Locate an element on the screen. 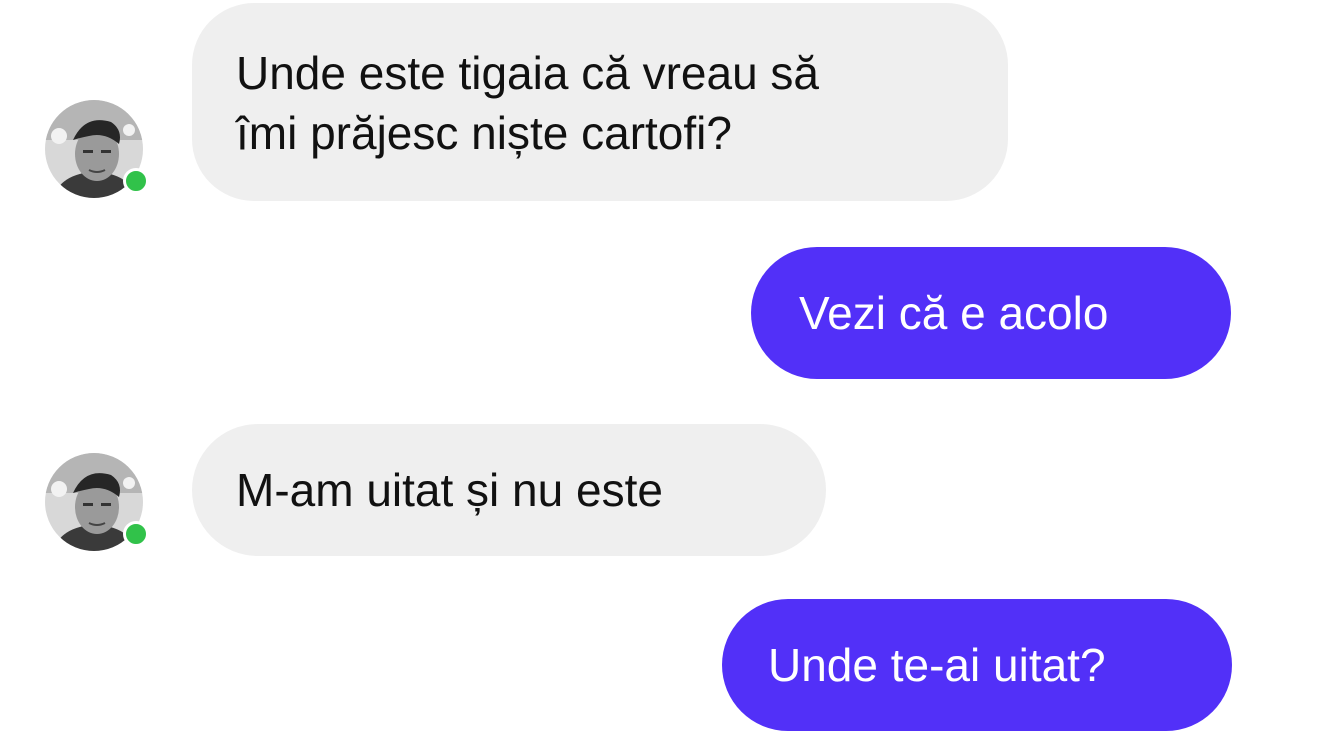 The width and height of the screenshot is (1320, 743). incoming-message-bubble: M-am uitat și nu este is located at coordinates (509, 490).